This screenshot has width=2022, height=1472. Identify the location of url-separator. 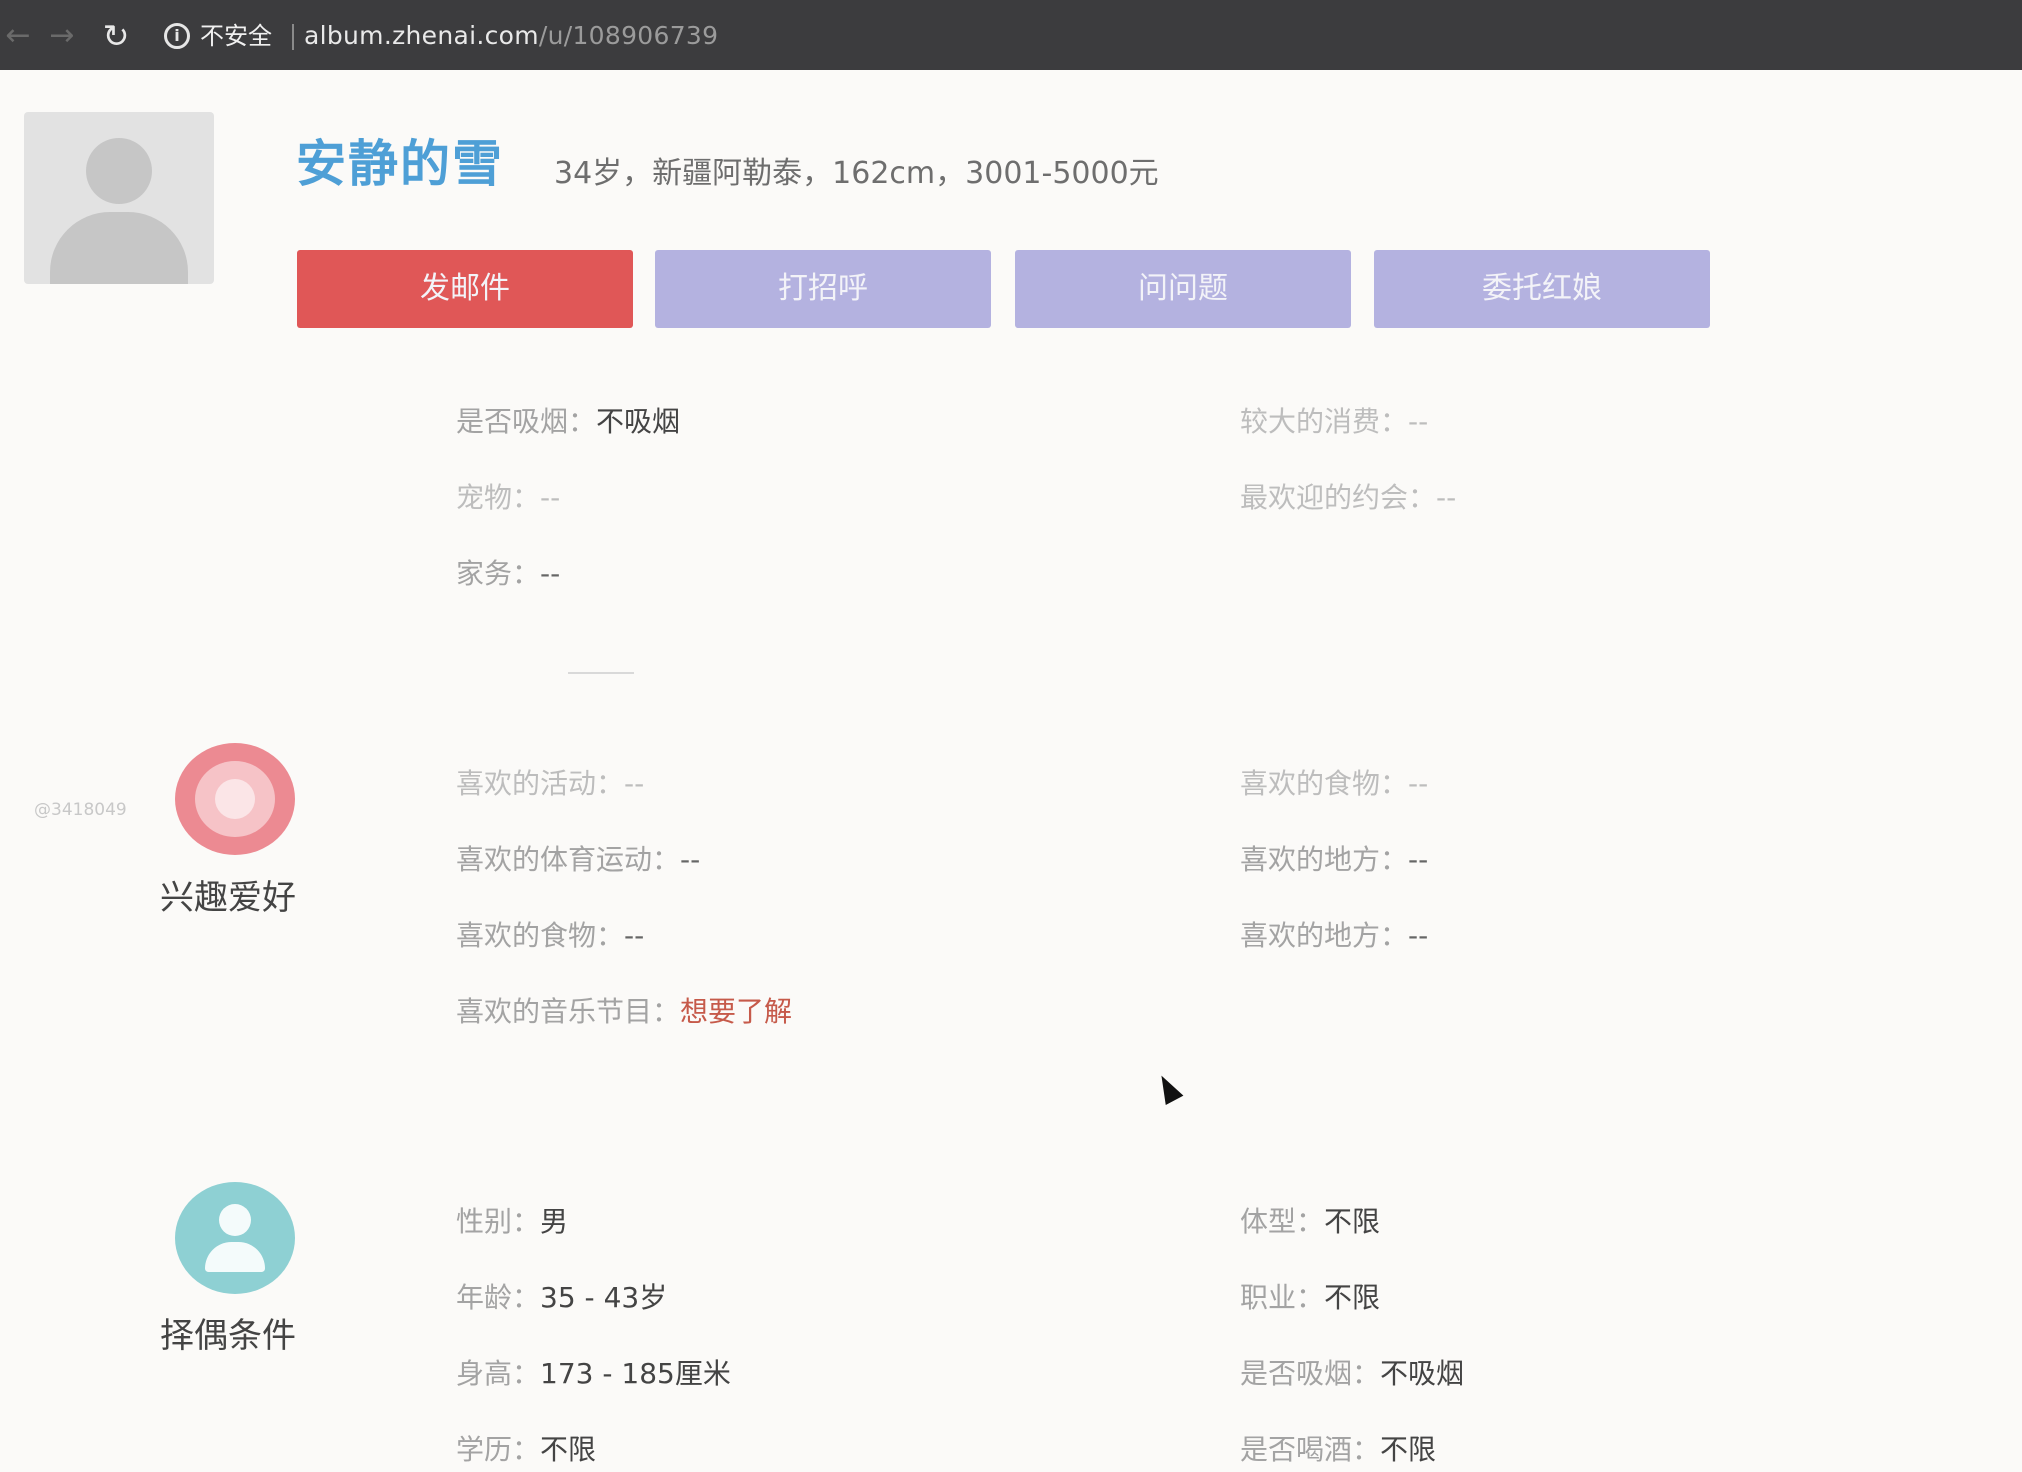
(293, 37).